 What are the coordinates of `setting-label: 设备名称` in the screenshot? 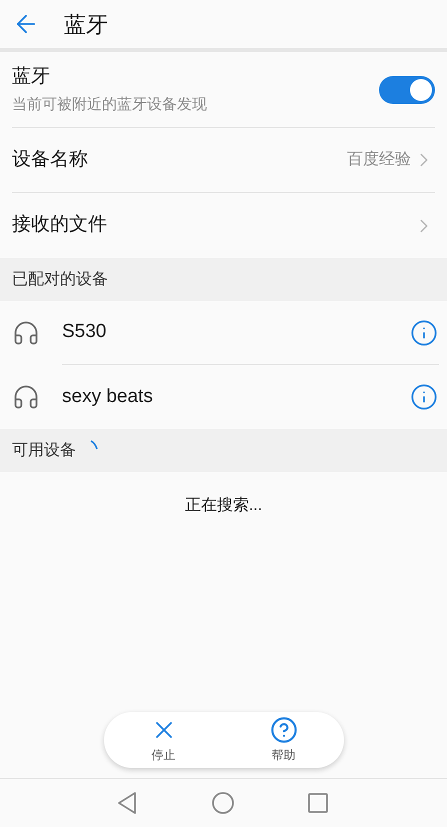 It's located at (50, 160).